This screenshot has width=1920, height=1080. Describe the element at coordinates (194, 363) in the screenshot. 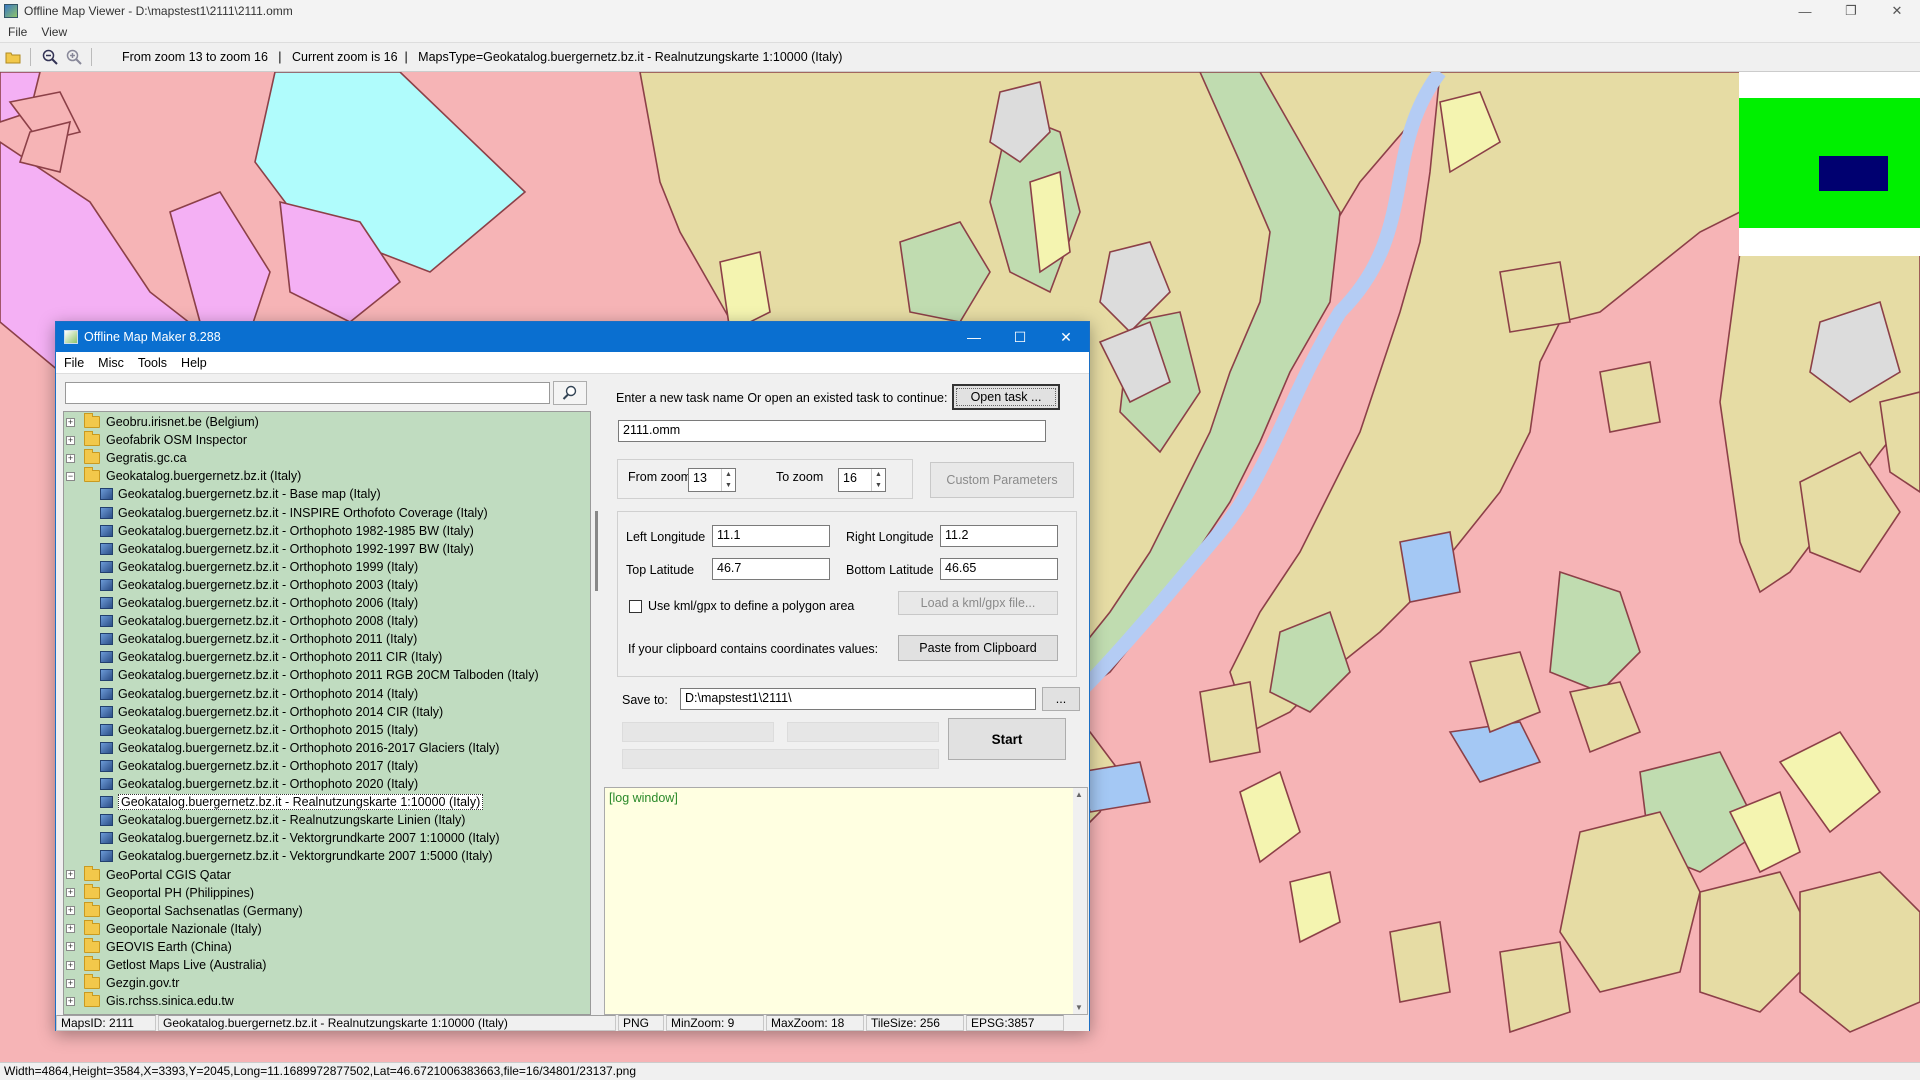

I see `dialog-menu-help: Help` at that location.